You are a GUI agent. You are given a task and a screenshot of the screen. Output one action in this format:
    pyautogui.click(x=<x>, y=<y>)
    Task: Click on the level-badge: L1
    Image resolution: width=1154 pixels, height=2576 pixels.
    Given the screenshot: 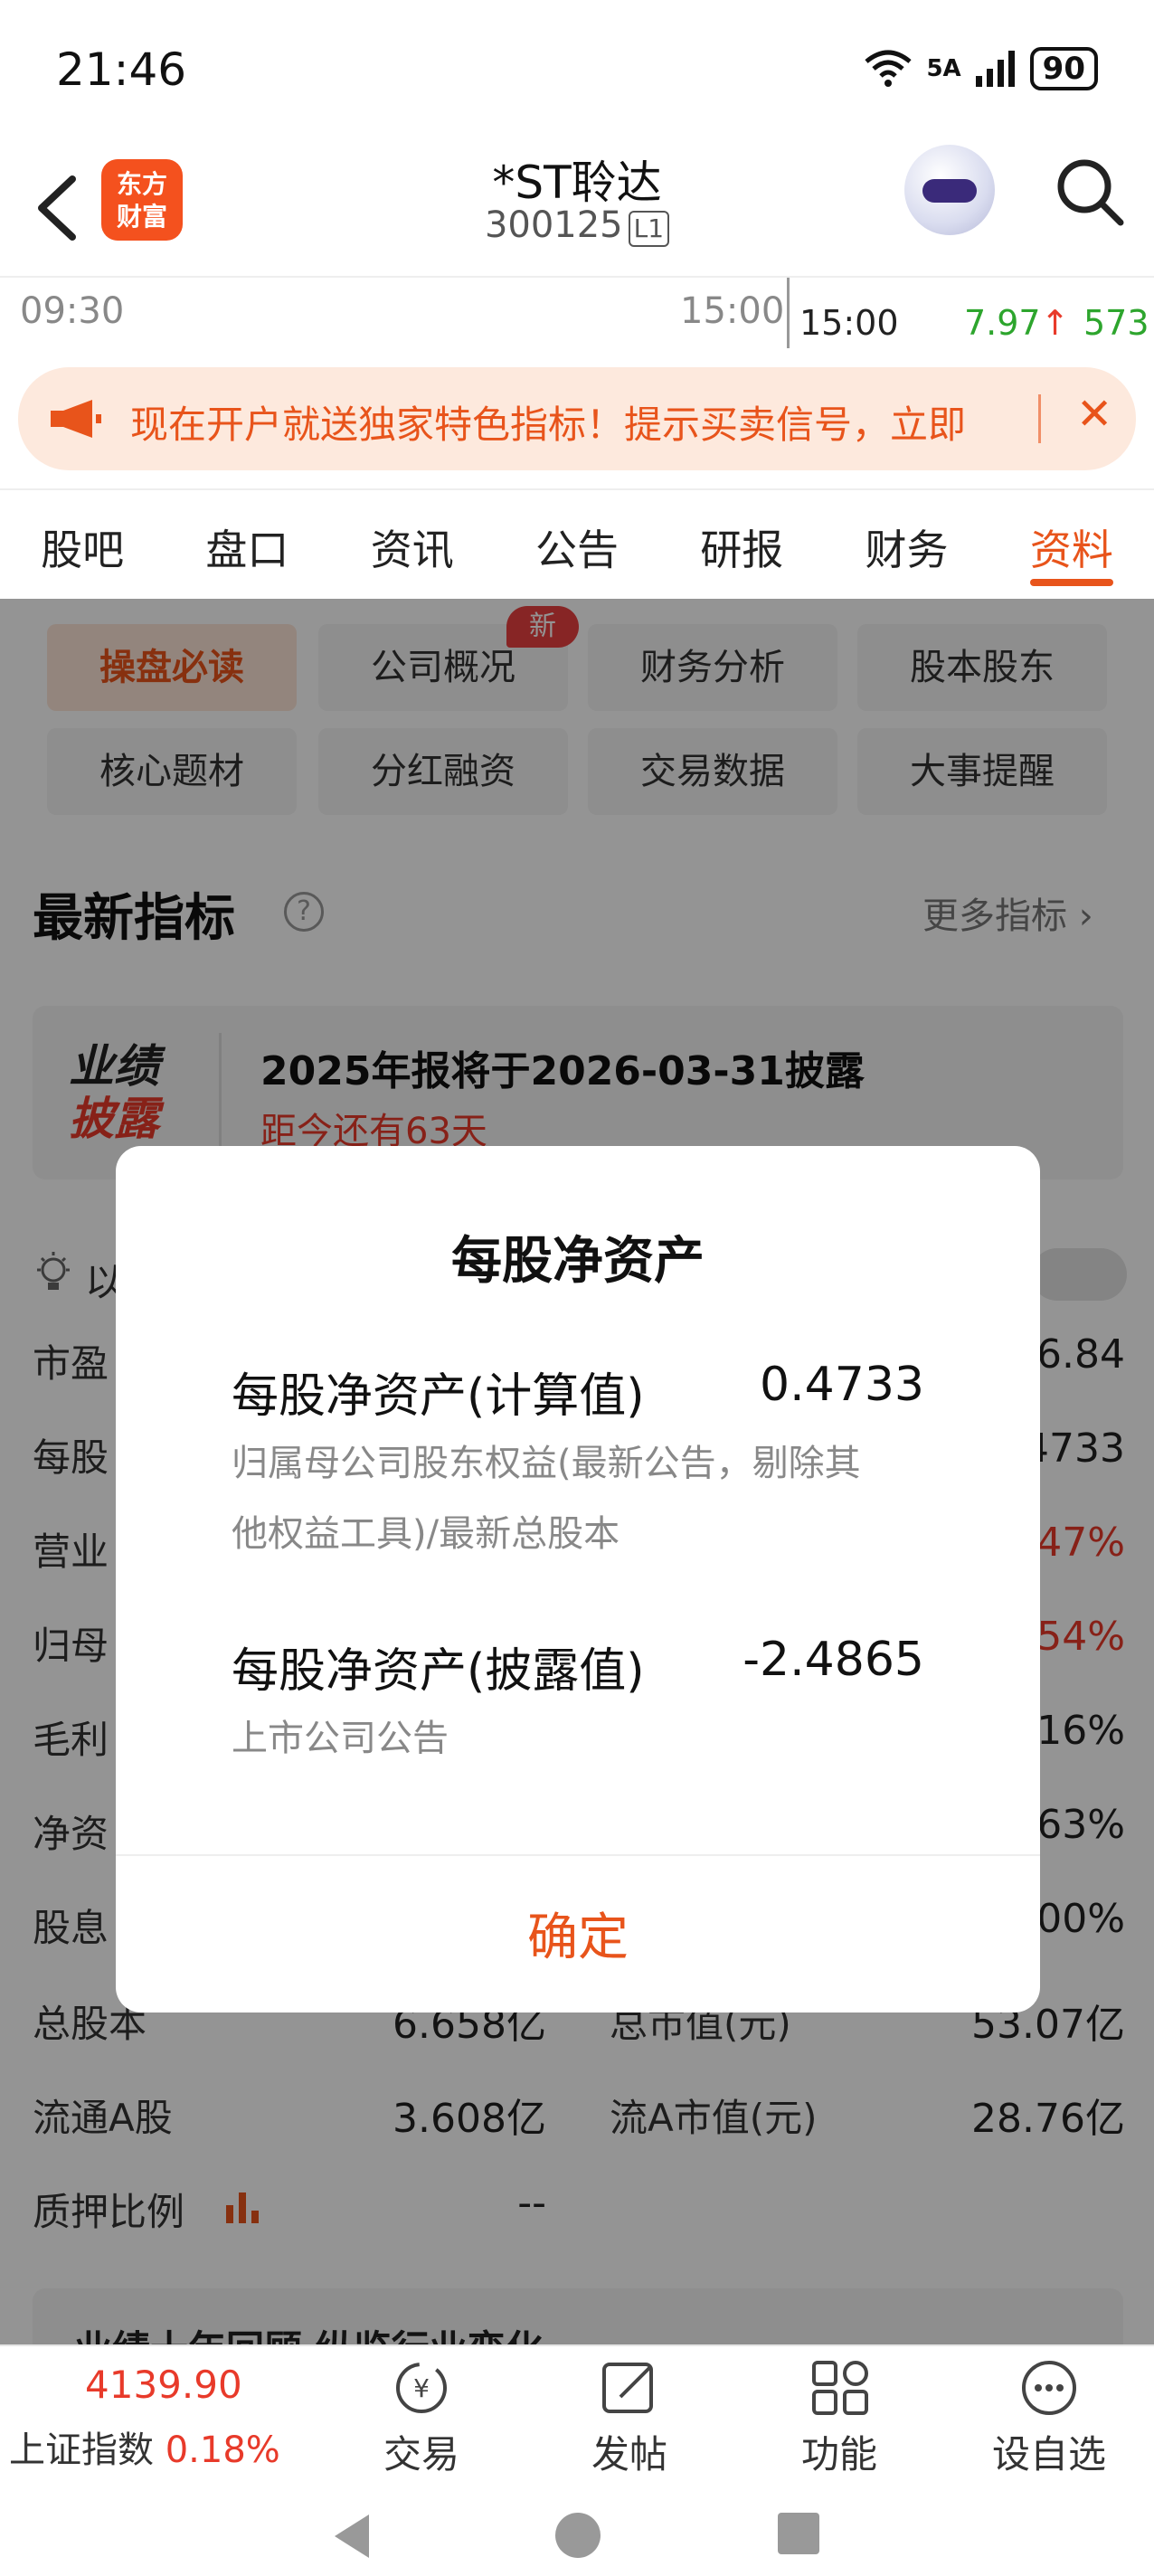 What is the action you would take?
    pyautogui.click(x=649, y=229)
    